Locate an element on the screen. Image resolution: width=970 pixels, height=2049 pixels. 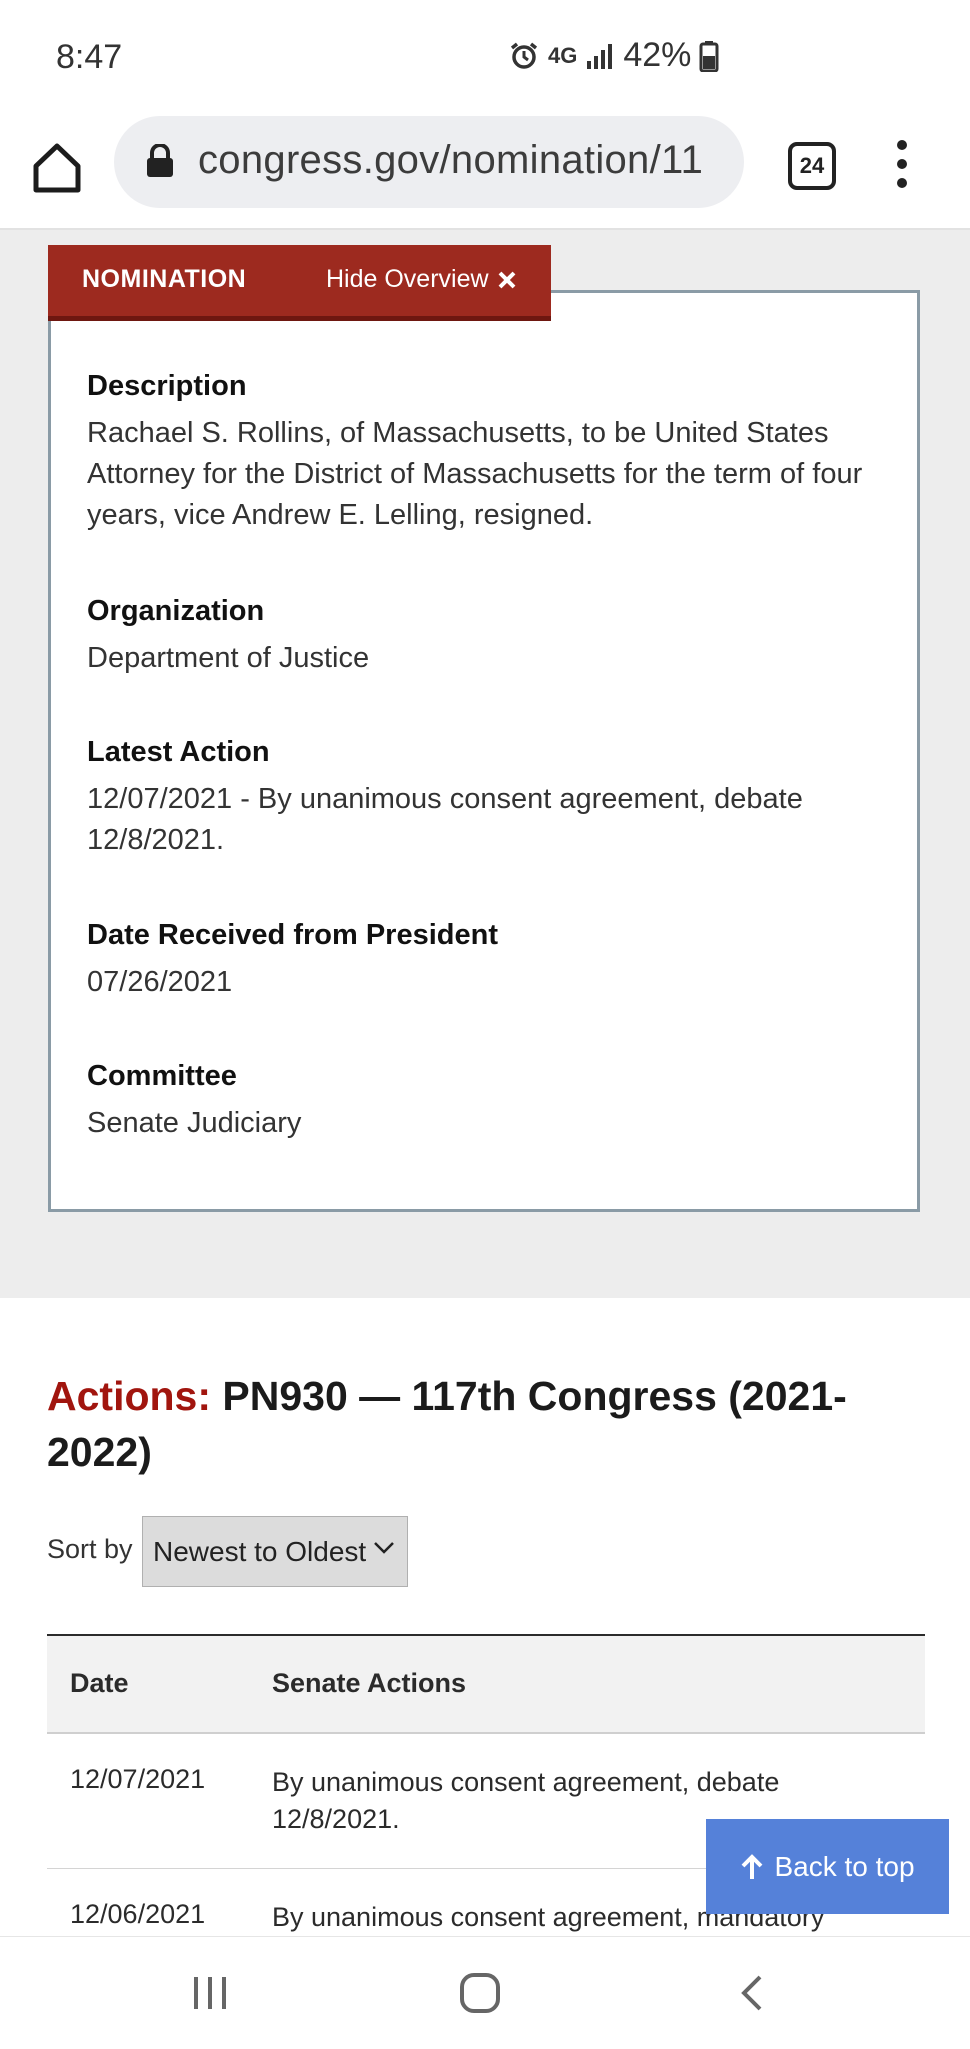
field-label: Organization is located at coordinates (176, 611).